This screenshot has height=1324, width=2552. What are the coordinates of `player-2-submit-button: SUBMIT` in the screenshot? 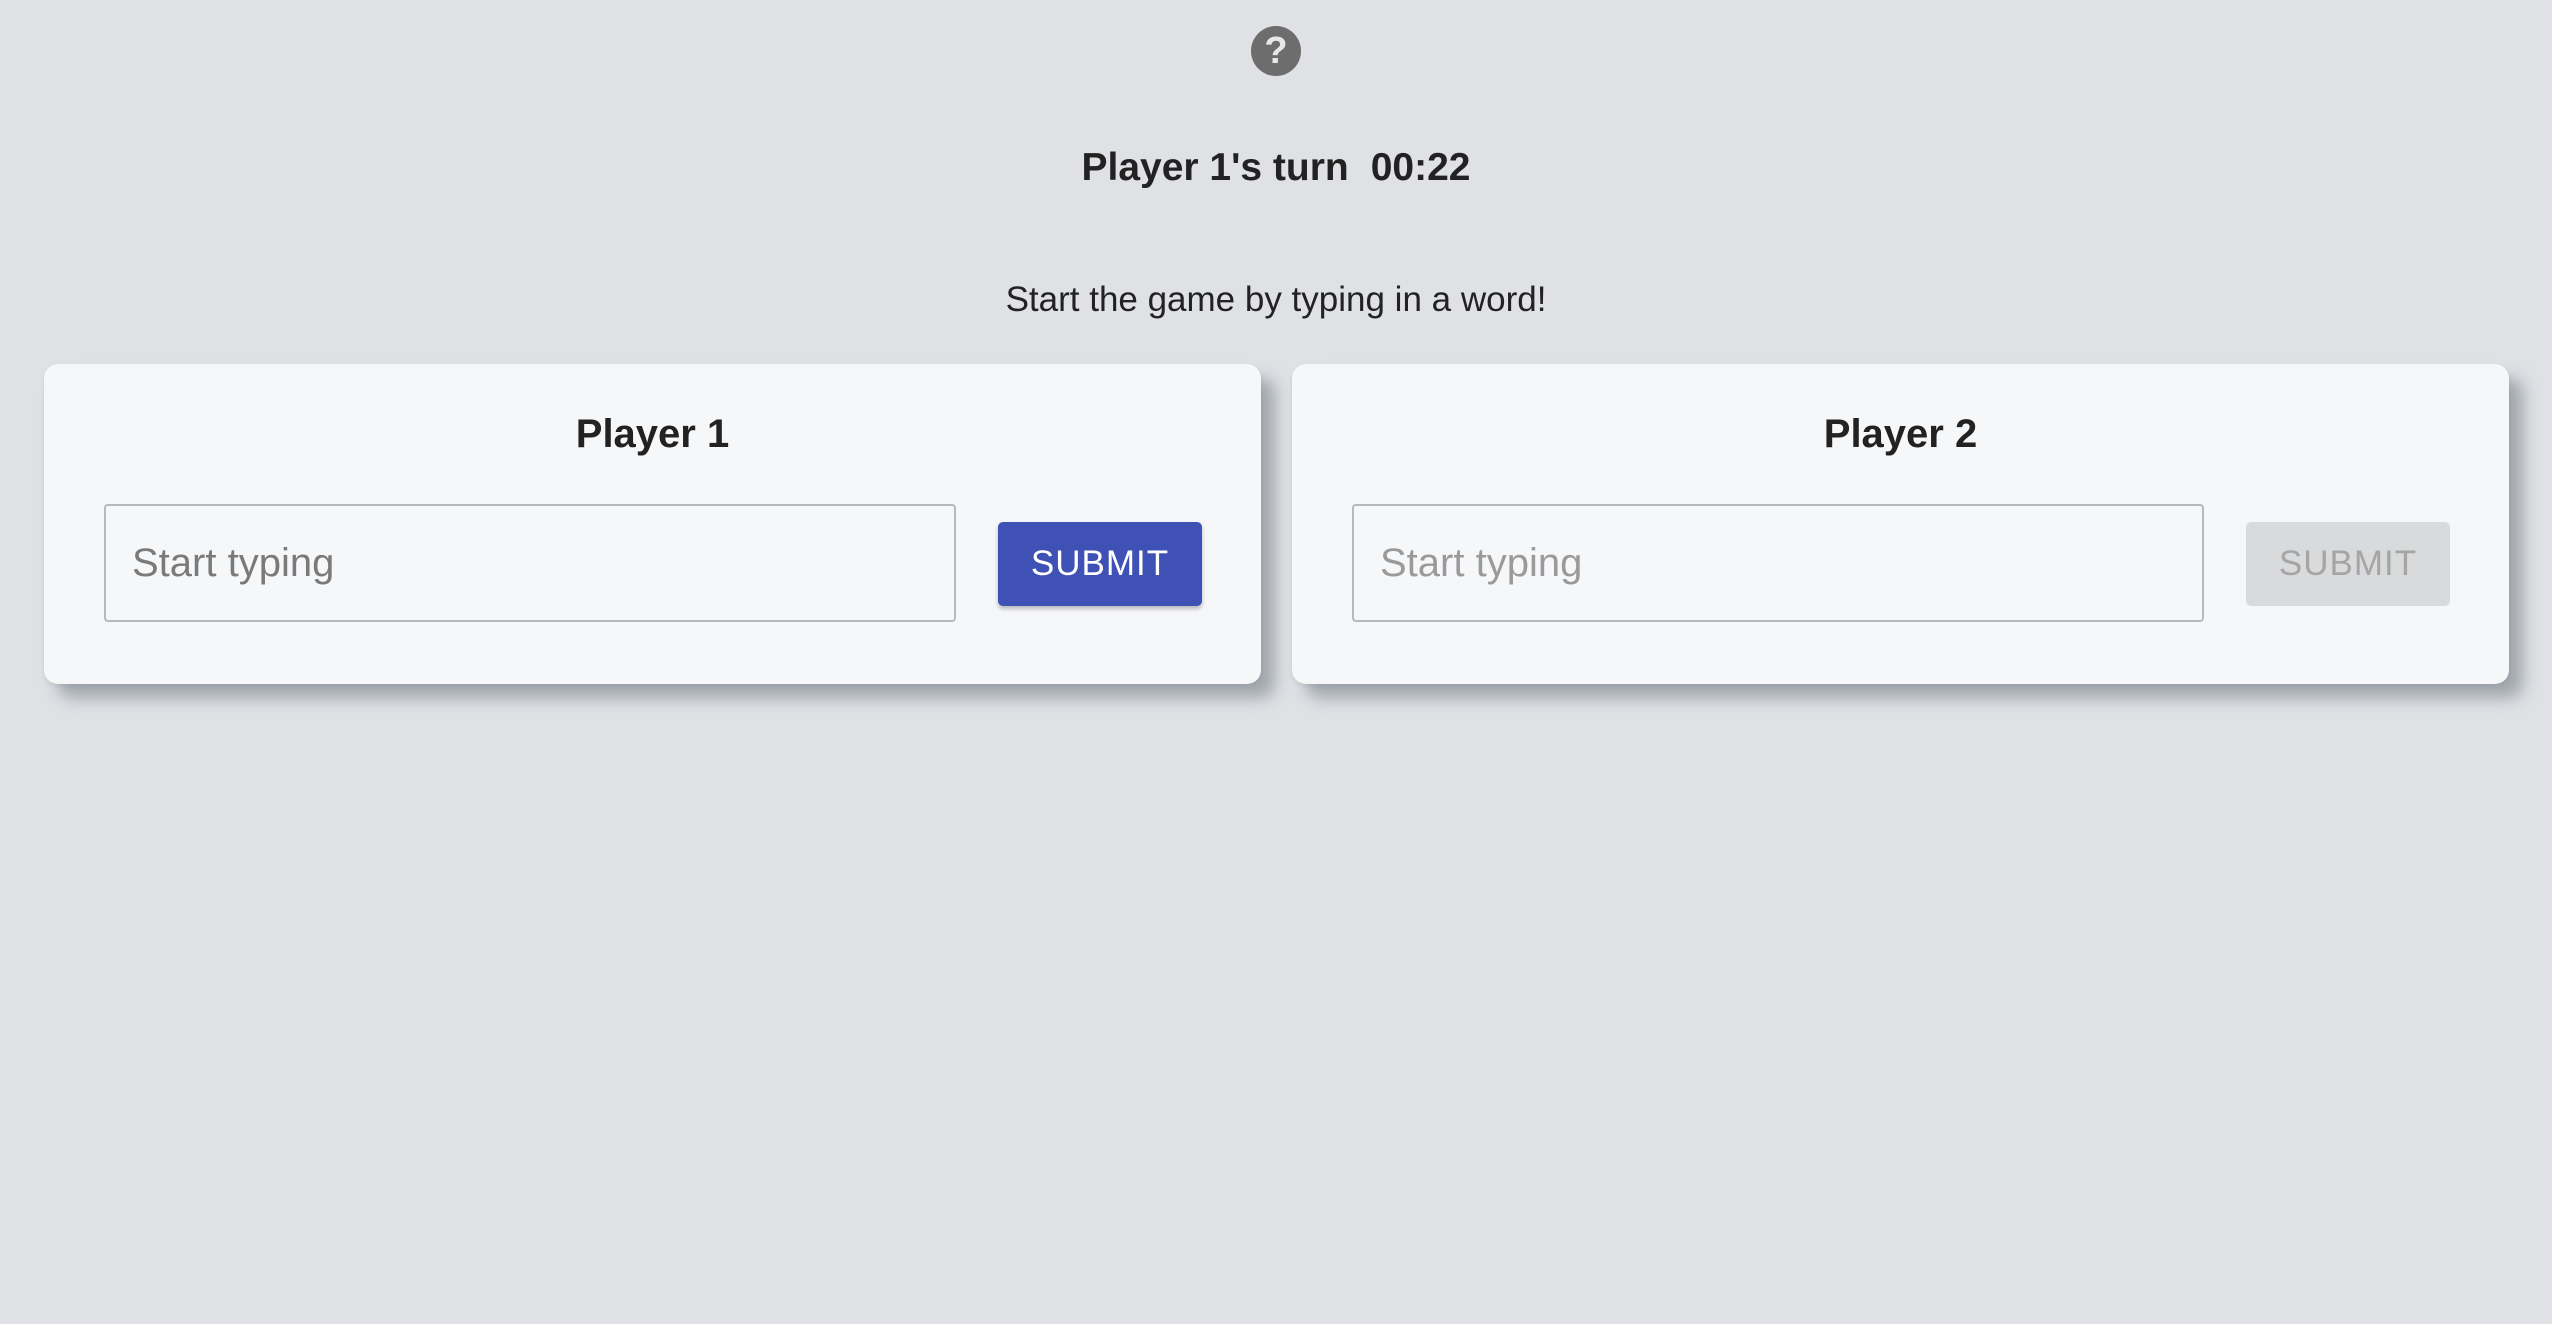 It's located at (2348, 564).